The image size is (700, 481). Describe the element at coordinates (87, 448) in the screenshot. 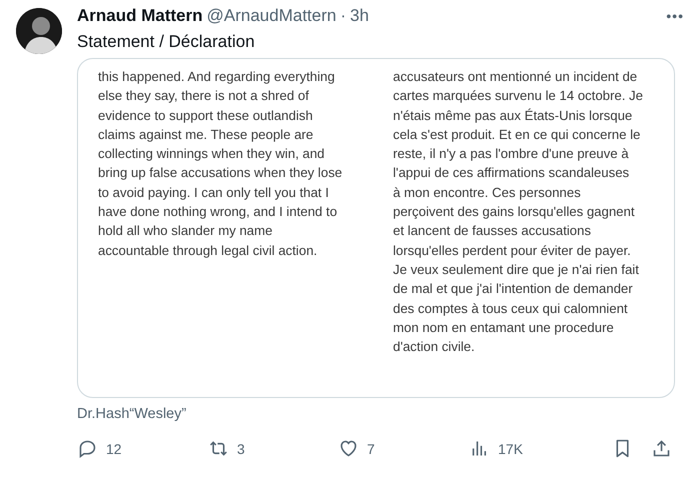

I see `reply-icon` at that location.